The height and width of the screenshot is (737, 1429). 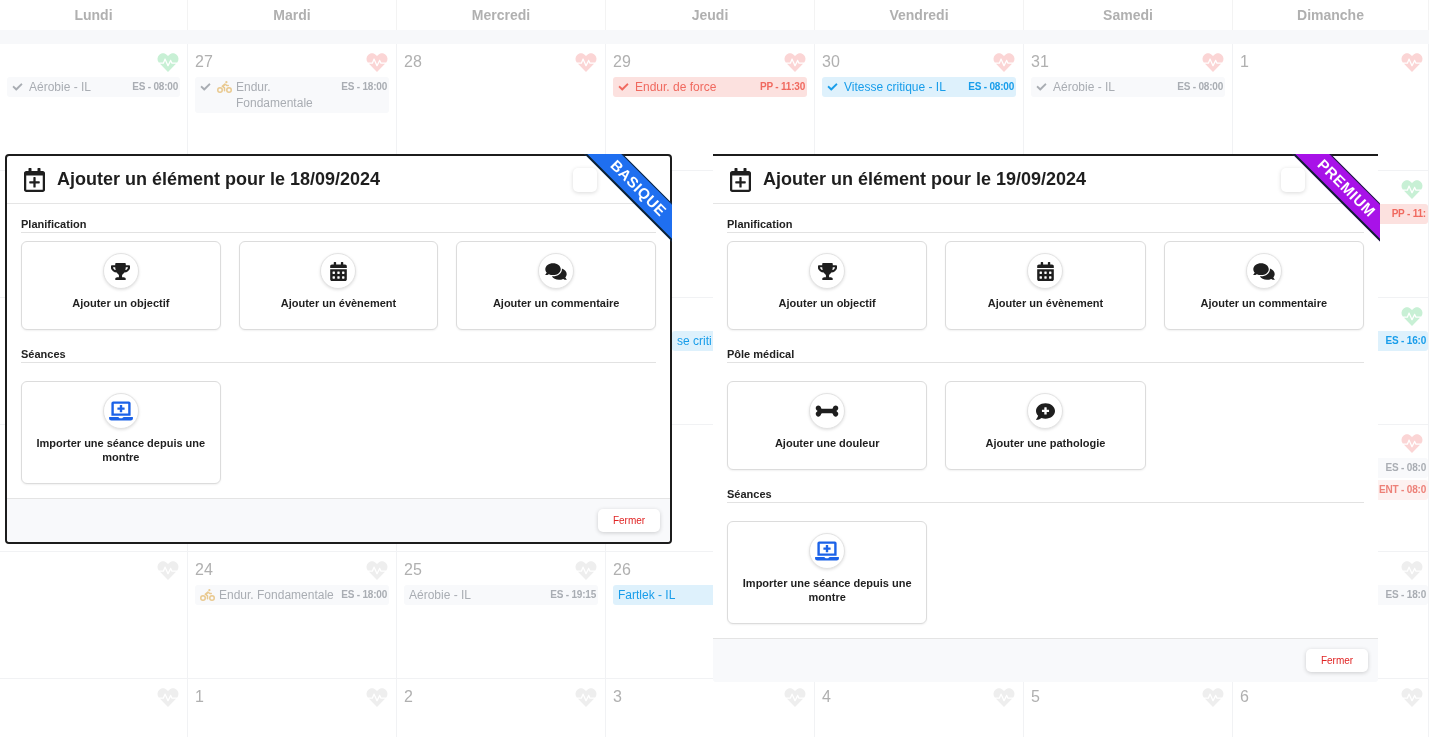 What do you see at coordinates (408, 697) in the screenshot?
I see `day-number: 2` at bounding box center [408, 697].